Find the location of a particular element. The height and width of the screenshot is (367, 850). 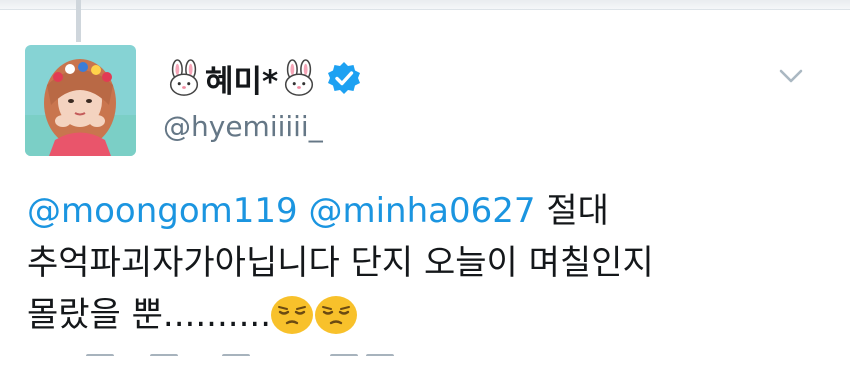

mention-link: @minha0627 is located at coordinates (421, 211).